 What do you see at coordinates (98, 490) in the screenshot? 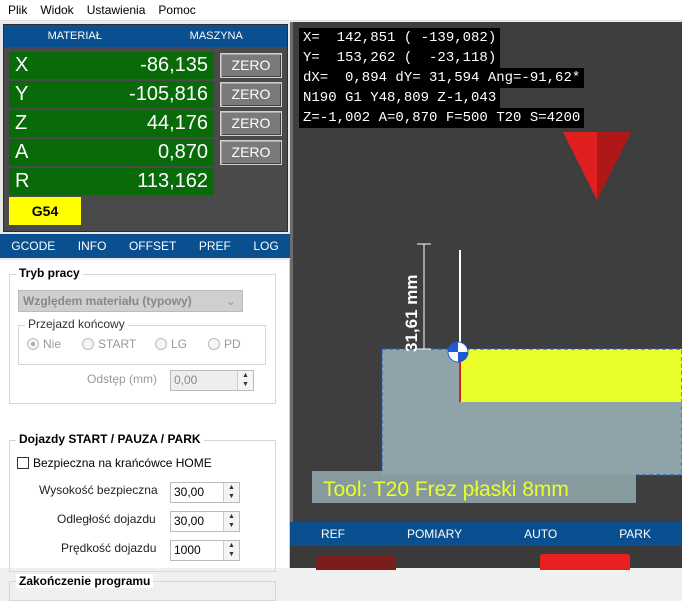
I see `safe-height-label: Wysokość bezpieczna` at bounding box center [98, 490].